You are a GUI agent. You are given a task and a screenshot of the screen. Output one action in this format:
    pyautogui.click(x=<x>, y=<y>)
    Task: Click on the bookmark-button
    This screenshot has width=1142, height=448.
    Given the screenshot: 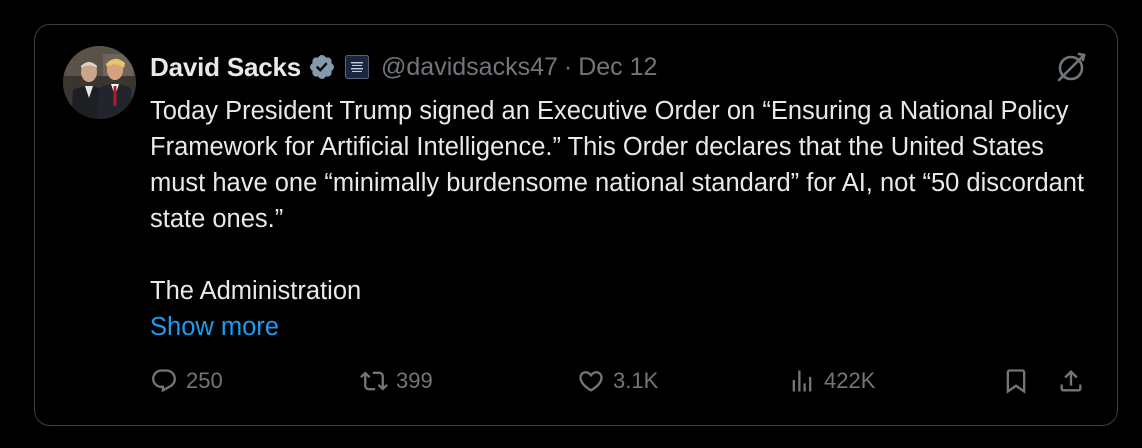 What is the action you would take?
    pyautogui.click(x=1016, y=381)
    